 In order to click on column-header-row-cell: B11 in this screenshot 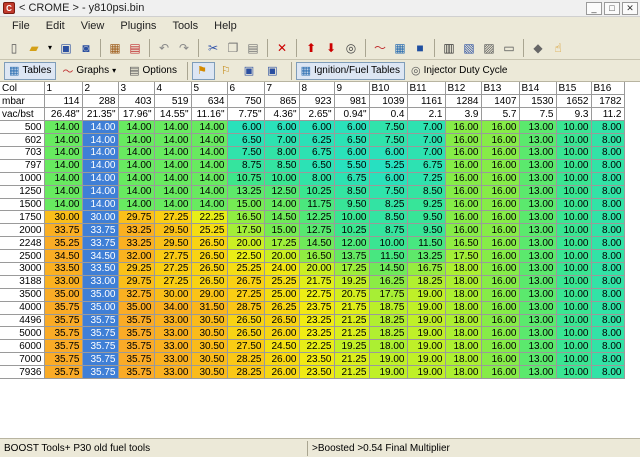, I will do `click(426, 89)`.